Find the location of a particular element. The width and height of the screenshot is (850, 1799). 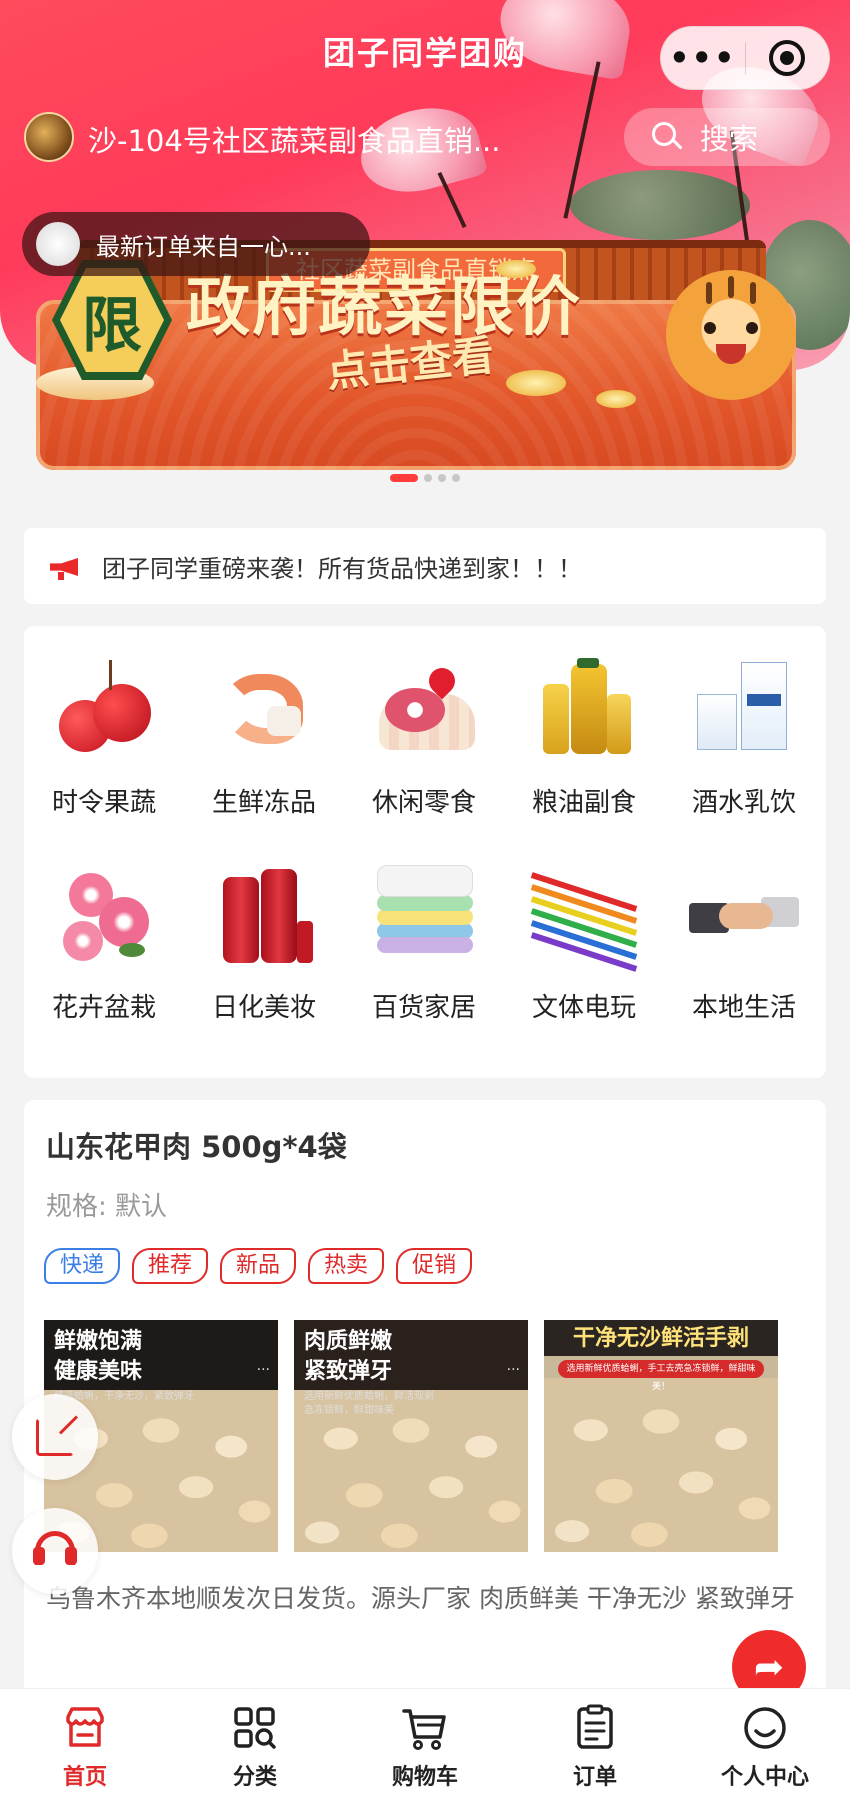

product-tags: 快递 推荐 新品 热卖 促销 is located at coordinates (258, 1266).